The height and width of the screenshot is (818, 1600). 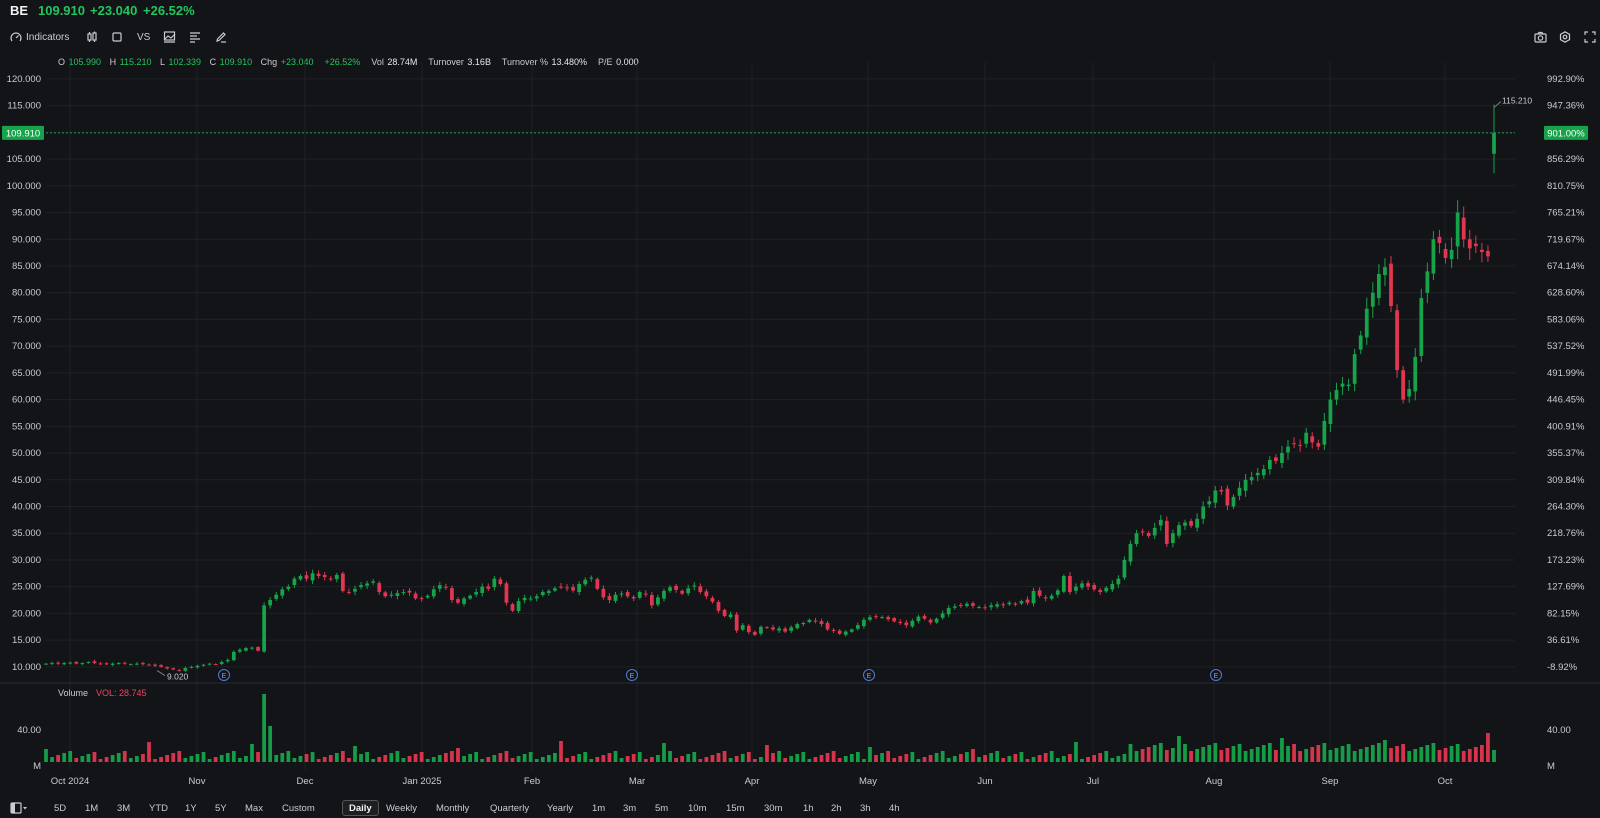 I want to click on range-ytd: YTD, so click(x=158, y=808).